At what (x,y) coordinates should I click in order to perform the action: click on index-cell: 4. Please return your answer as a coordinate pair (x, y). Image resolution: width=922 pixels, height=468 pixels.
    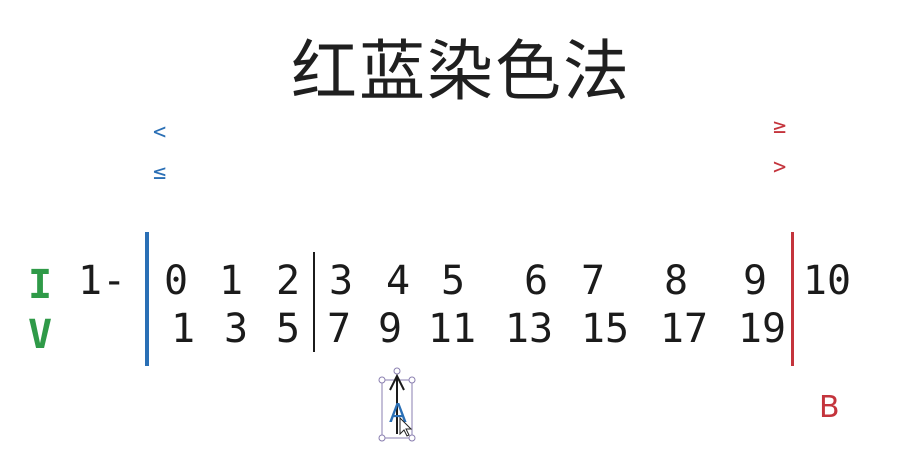
    Looking at the image, I should click on (398, 281).